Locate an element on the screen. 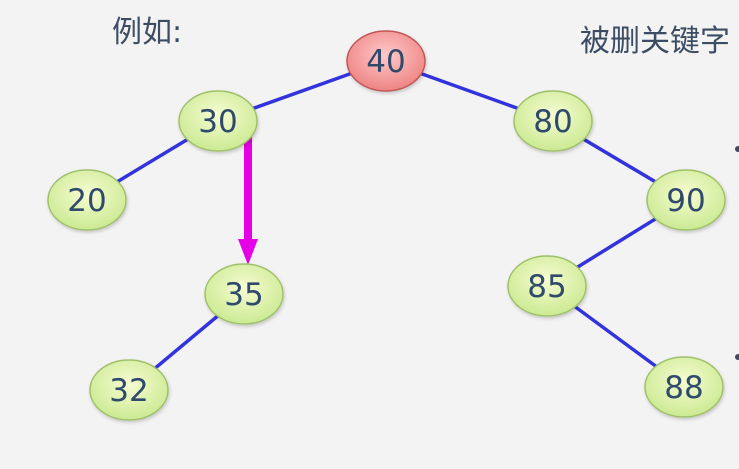 Image resolution: width=739 pixels, height=469 pixels. node-value: 40 is located at coordinates (385, 62).